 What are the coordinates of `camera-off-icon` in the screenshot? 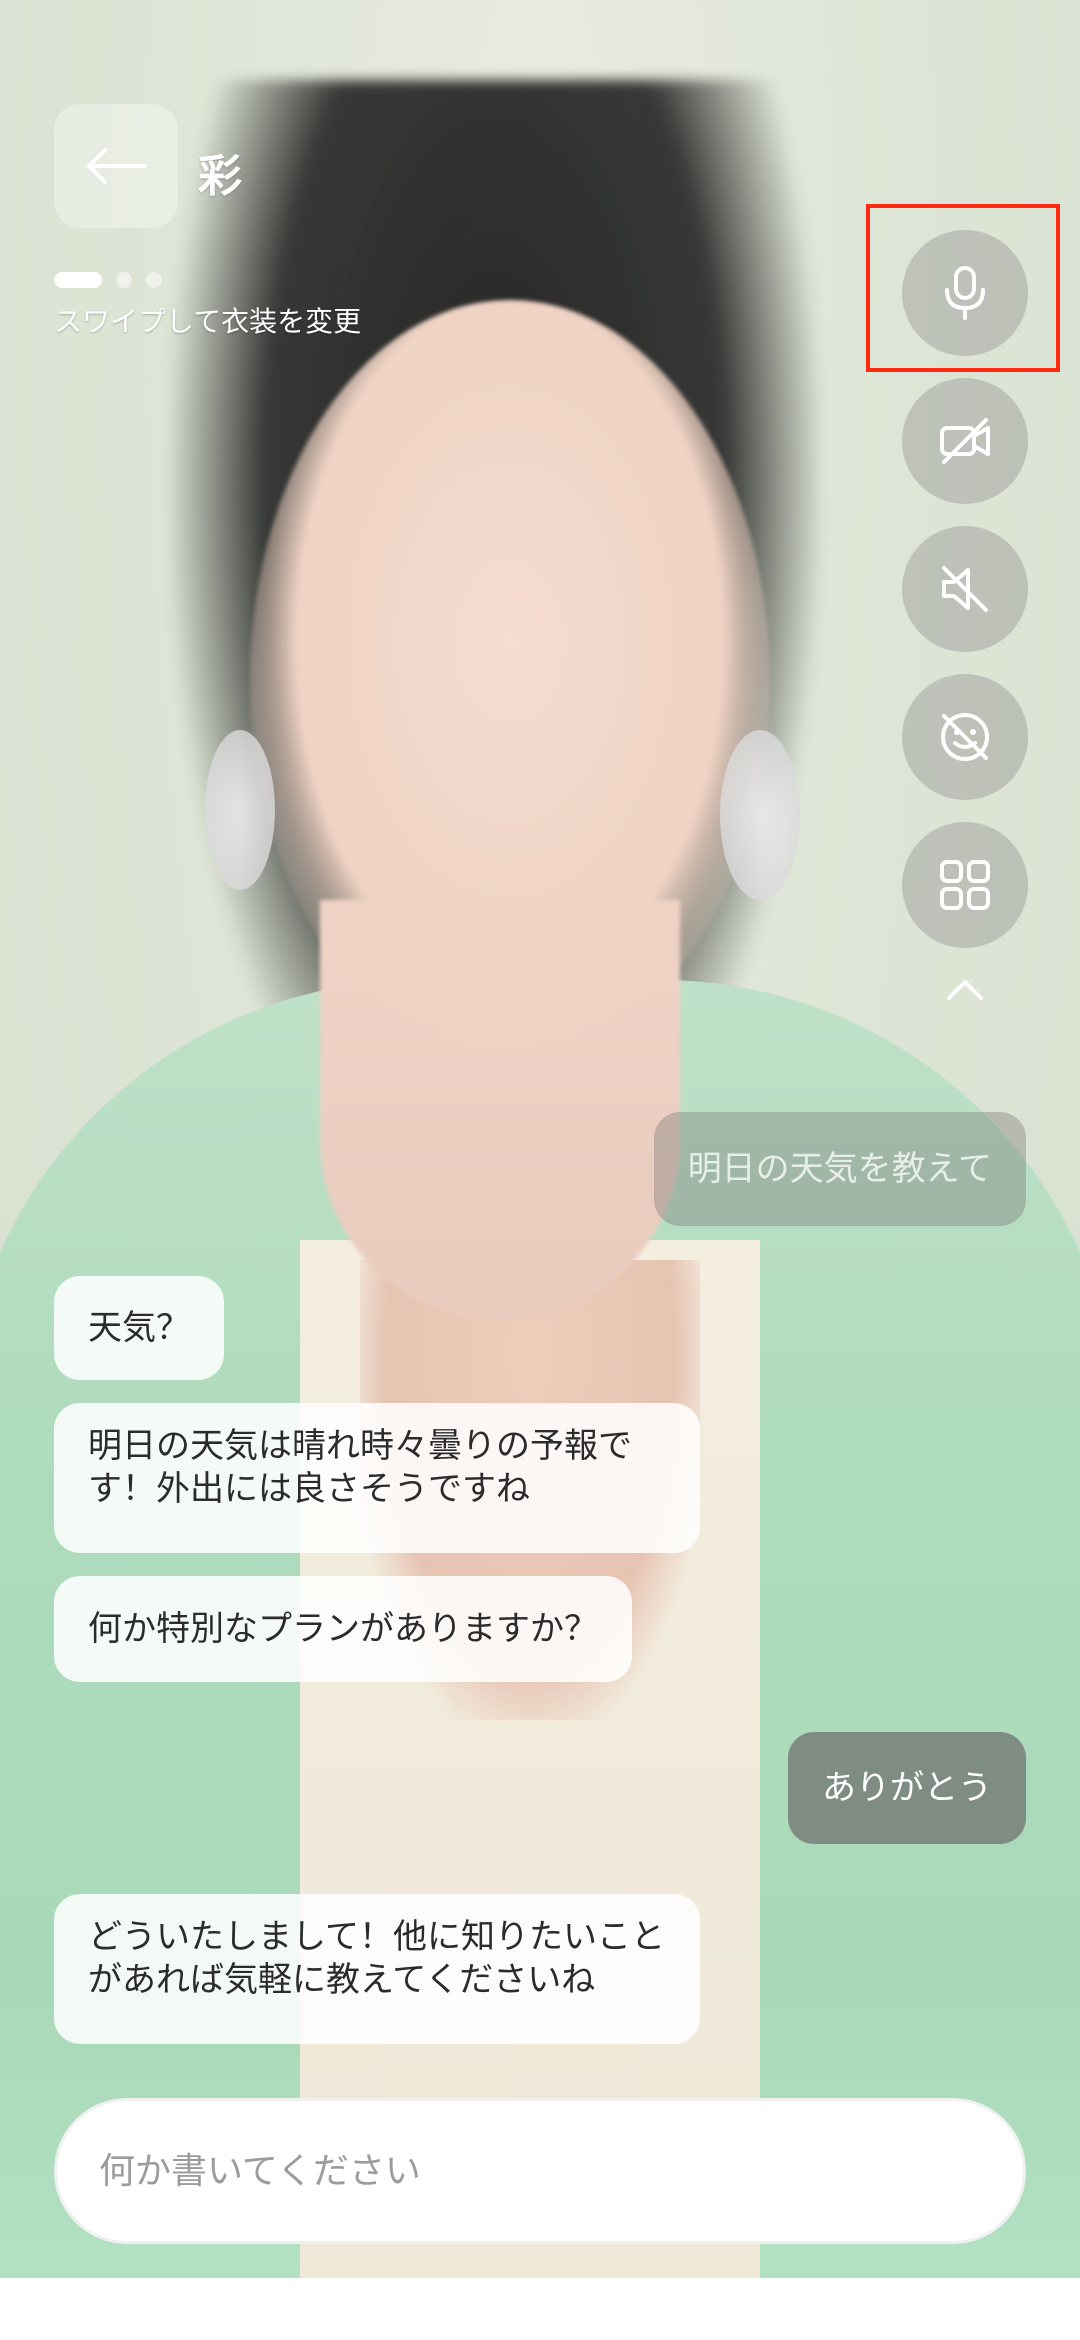 It's located at (965, 441).